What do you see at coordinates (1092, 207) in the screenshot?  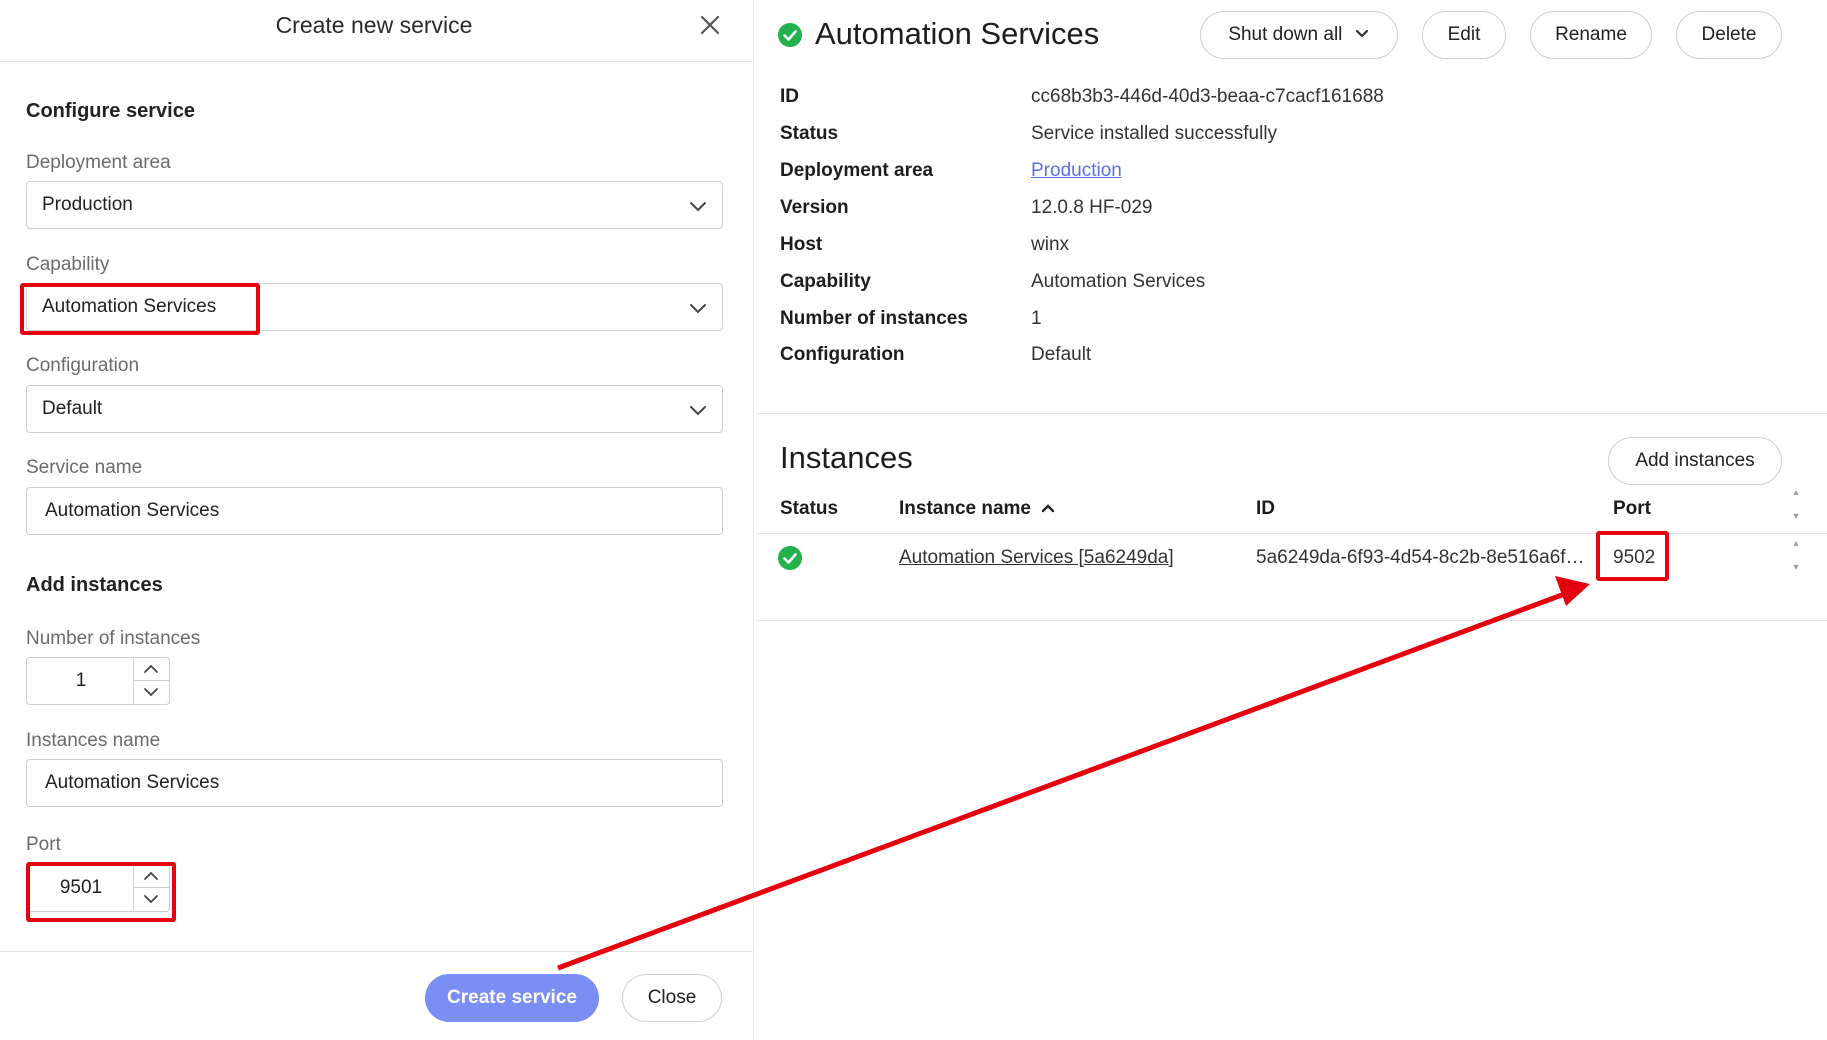 I see `detail-value-version: 12.0.8 HF-029` at bounding box center [1092, 207].